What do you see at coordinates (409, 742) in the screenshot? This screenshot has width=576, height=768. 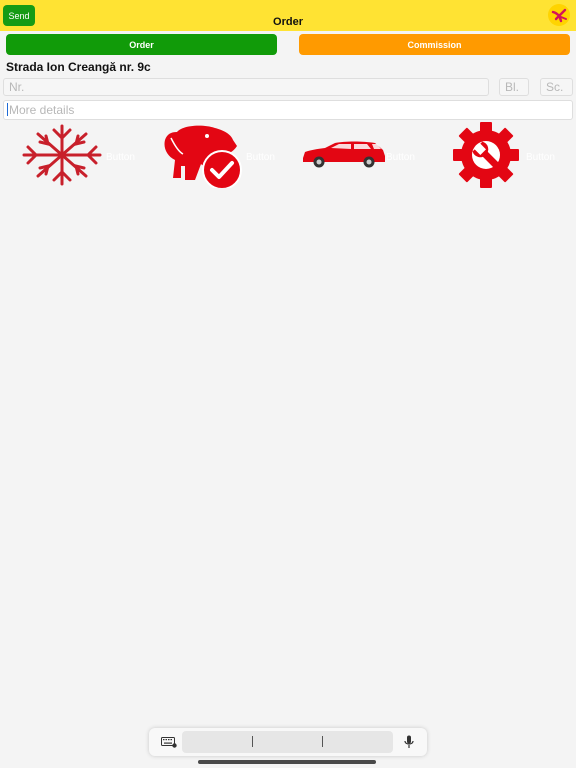 I see `microphone-icon` at bounding box center [409, 742].